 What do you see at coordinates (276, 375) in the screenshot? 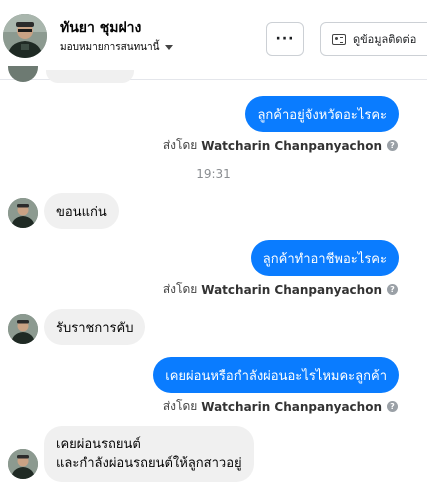
I see `message-bubble-outgoing: เคยผ่อนหรือกำลังผ่อนอะไรไหมคะลูกค้า` at bounding box center [276, 375].